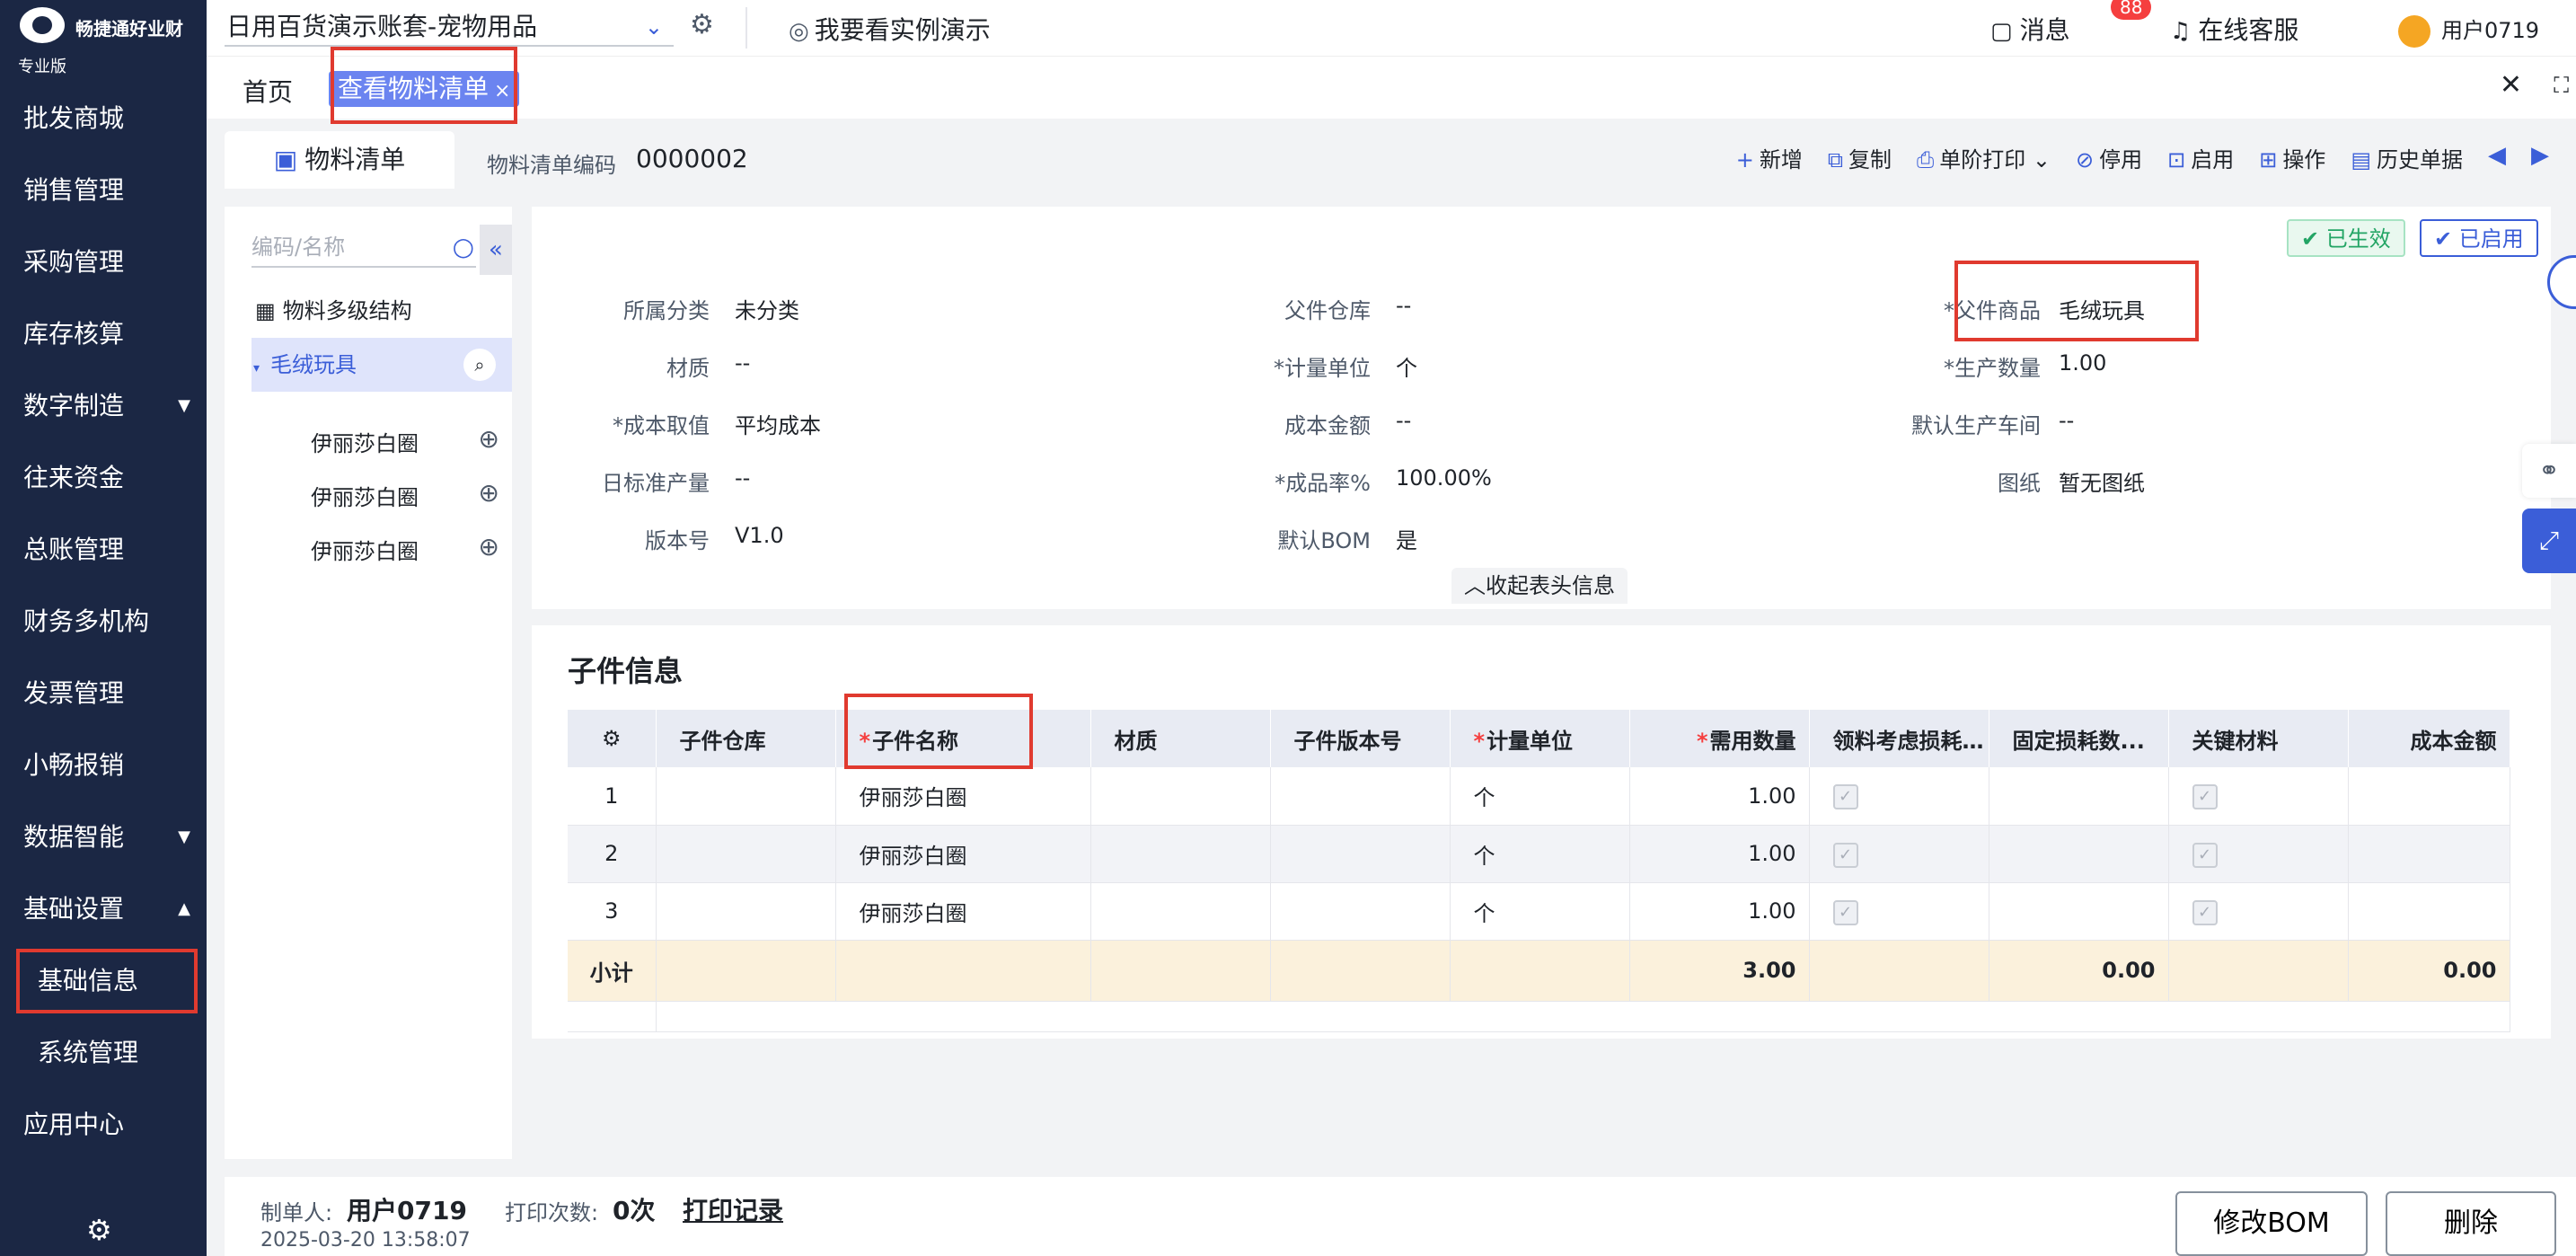 This screenshot has height=1256, width=2576. I want to click on online-service-button: ♫ 在线客服, so click(2234, 29).